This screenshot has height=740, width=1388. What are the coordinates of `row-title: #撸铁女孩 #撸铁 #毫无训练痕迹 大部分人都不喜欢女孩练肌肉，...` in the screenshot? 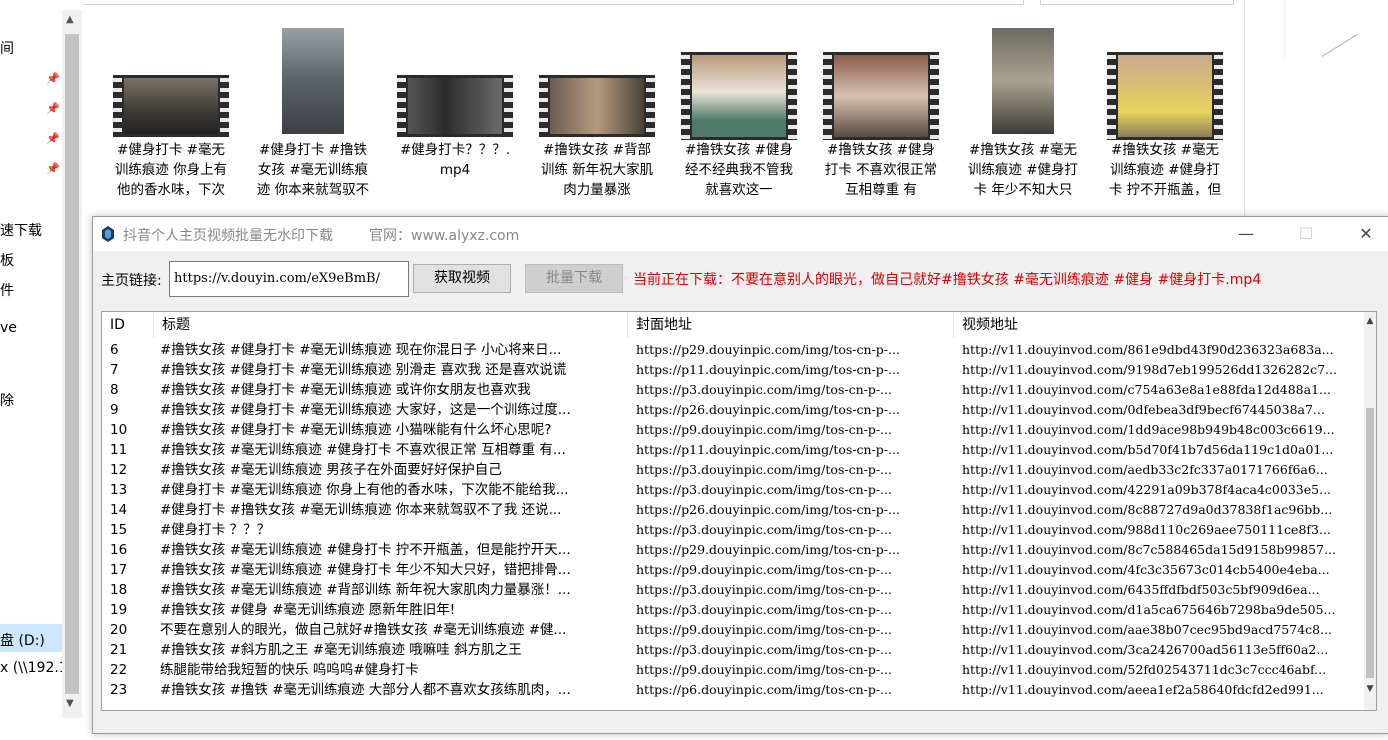 It's located at (365, 690).